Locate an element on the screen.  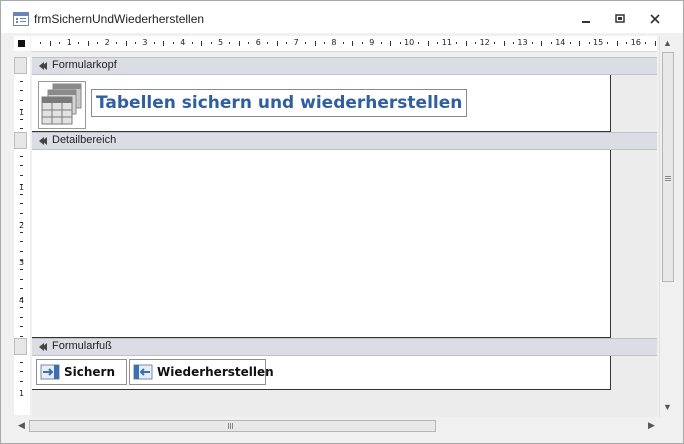
ruler-number: 15 is located at coordinates (598, 42).